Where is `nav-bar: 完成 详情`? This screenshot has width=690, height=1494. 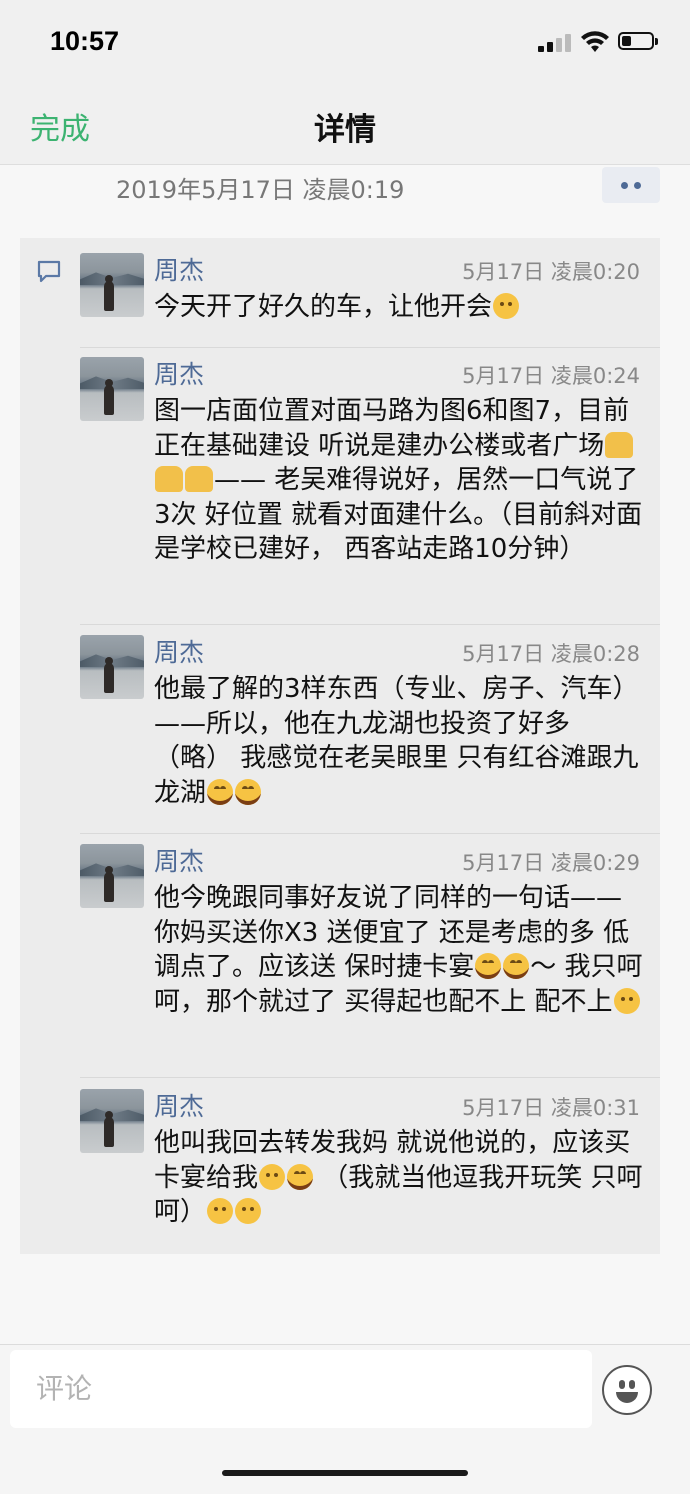 nav-bar: 完成 详情 is located at coordinates (345, 126).